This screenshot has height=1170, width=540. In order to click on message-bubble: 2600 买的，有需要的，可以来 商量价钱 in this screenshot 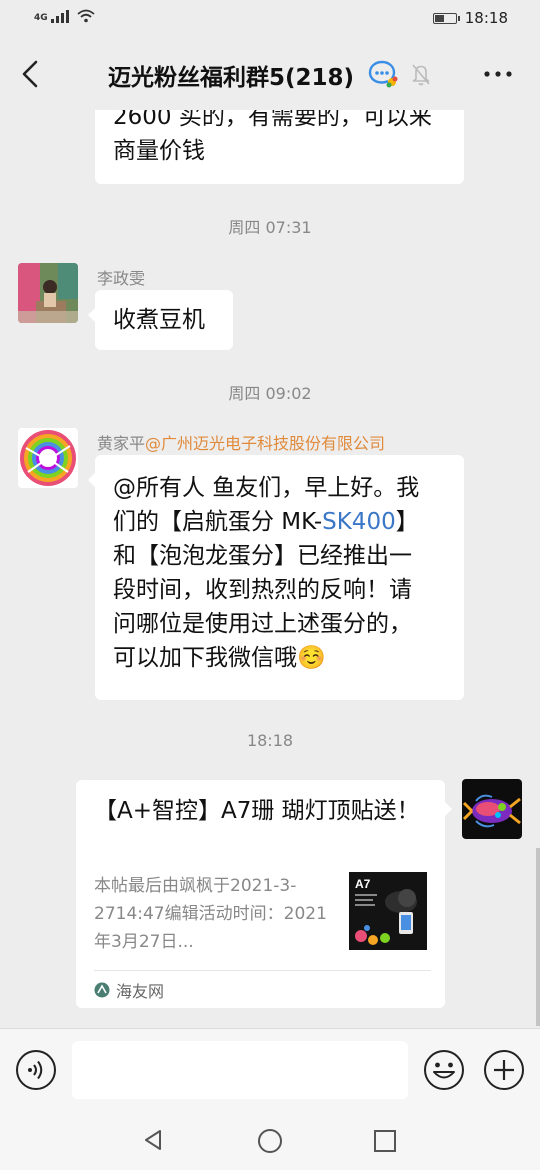, I will do `click(279, 147)`.